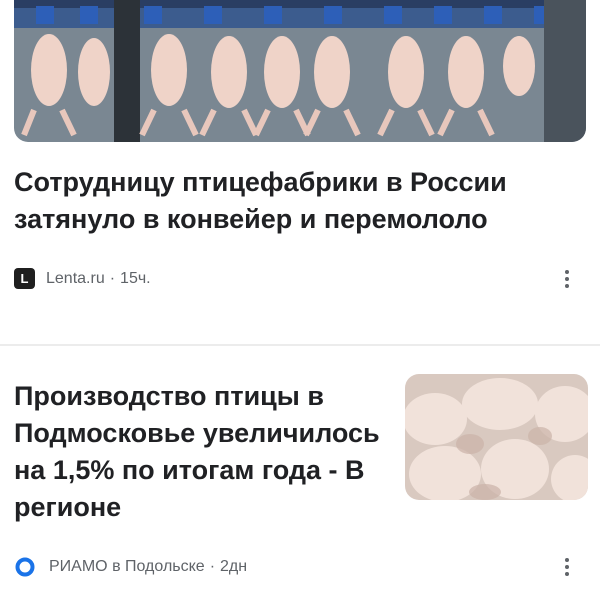  Describe the element at coordinates (135, 278) in the screenshot. I see `publish-time: 15ч.` at that location.